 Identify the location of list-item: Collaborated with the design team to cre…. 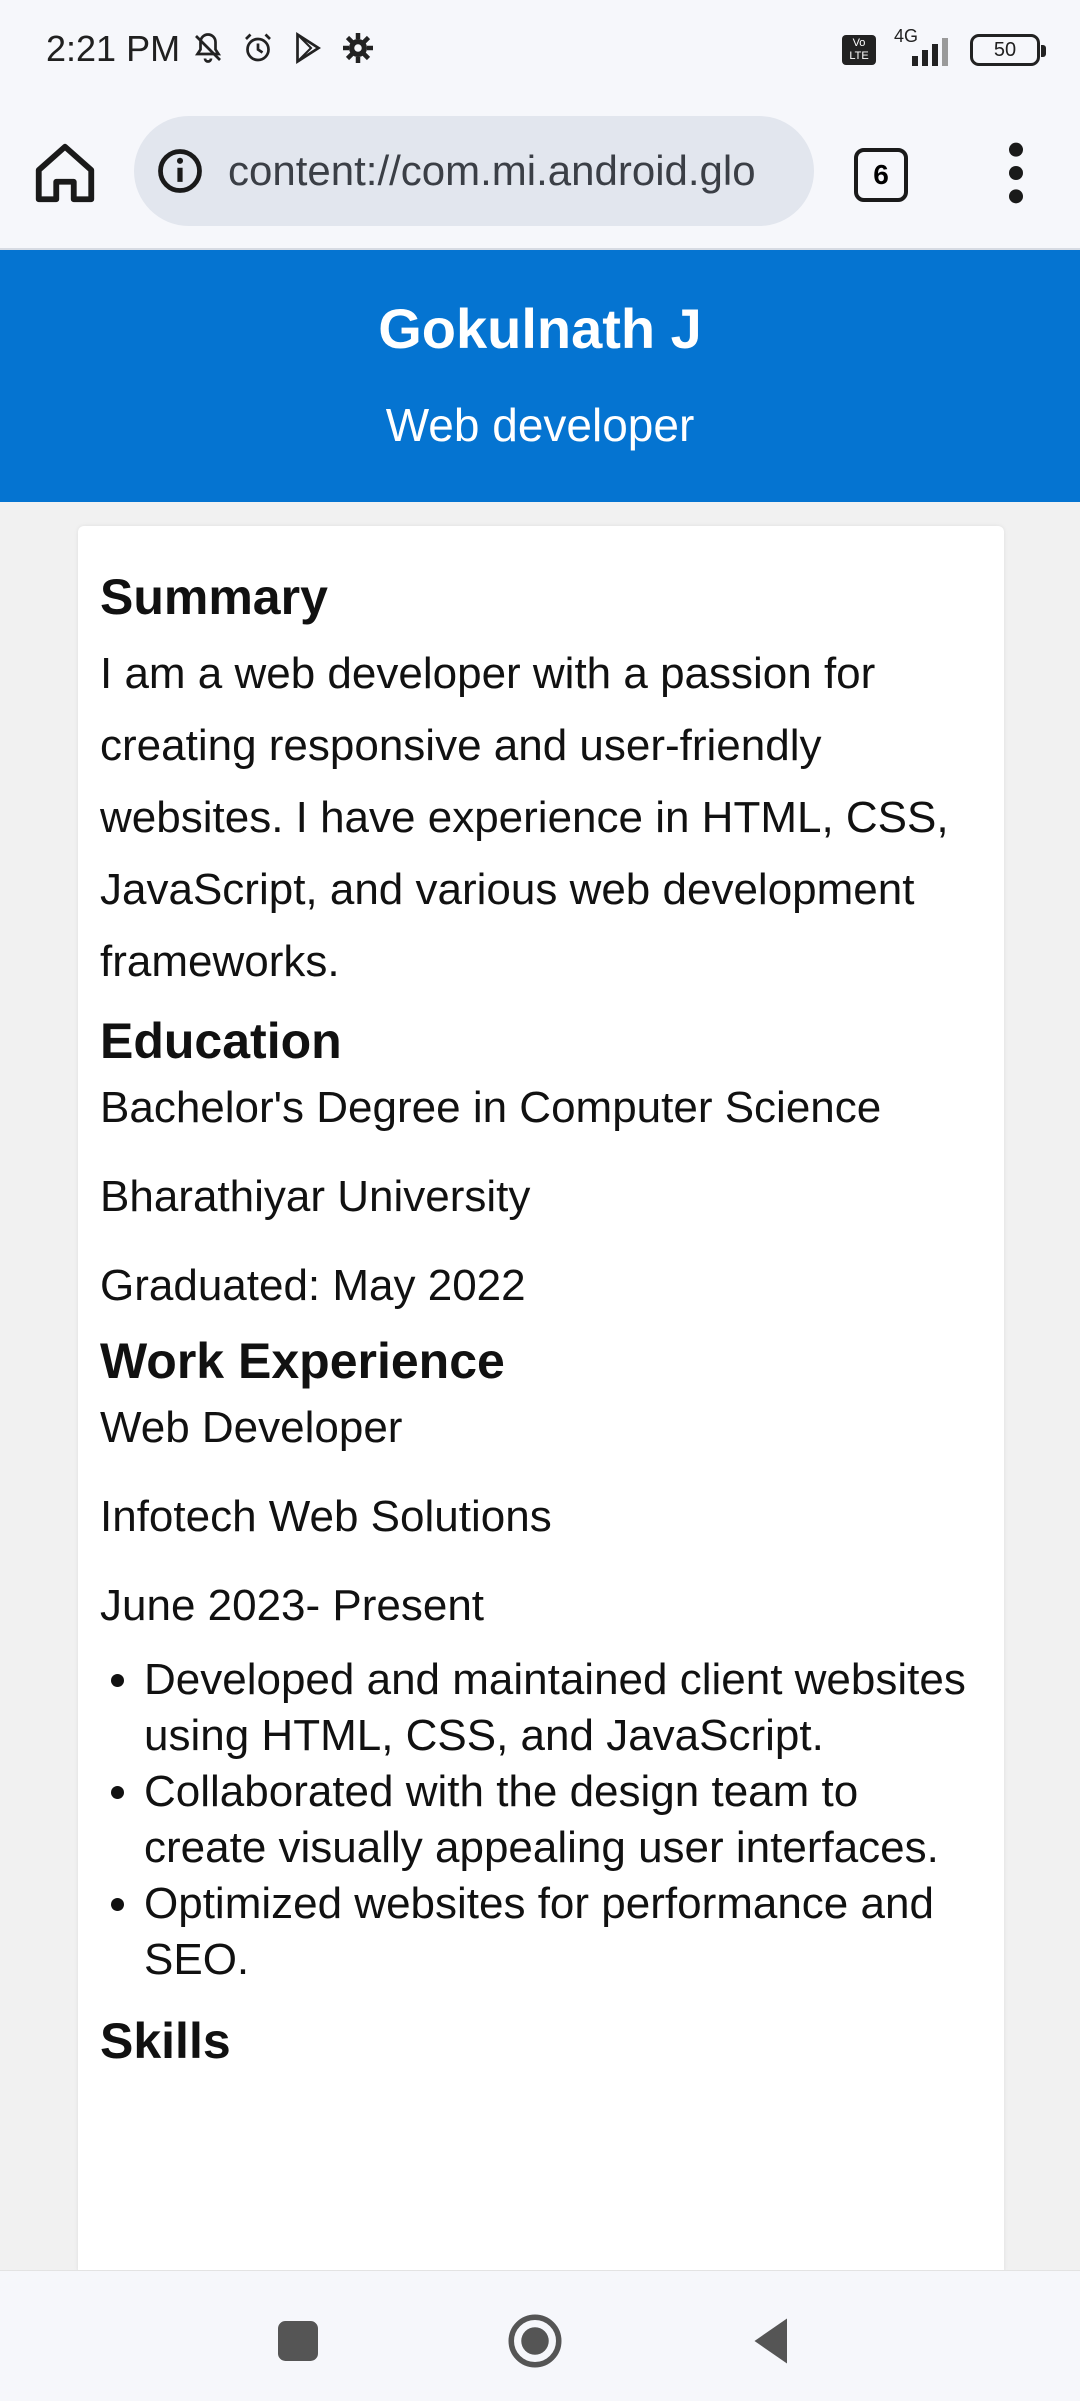
(563, 1820).